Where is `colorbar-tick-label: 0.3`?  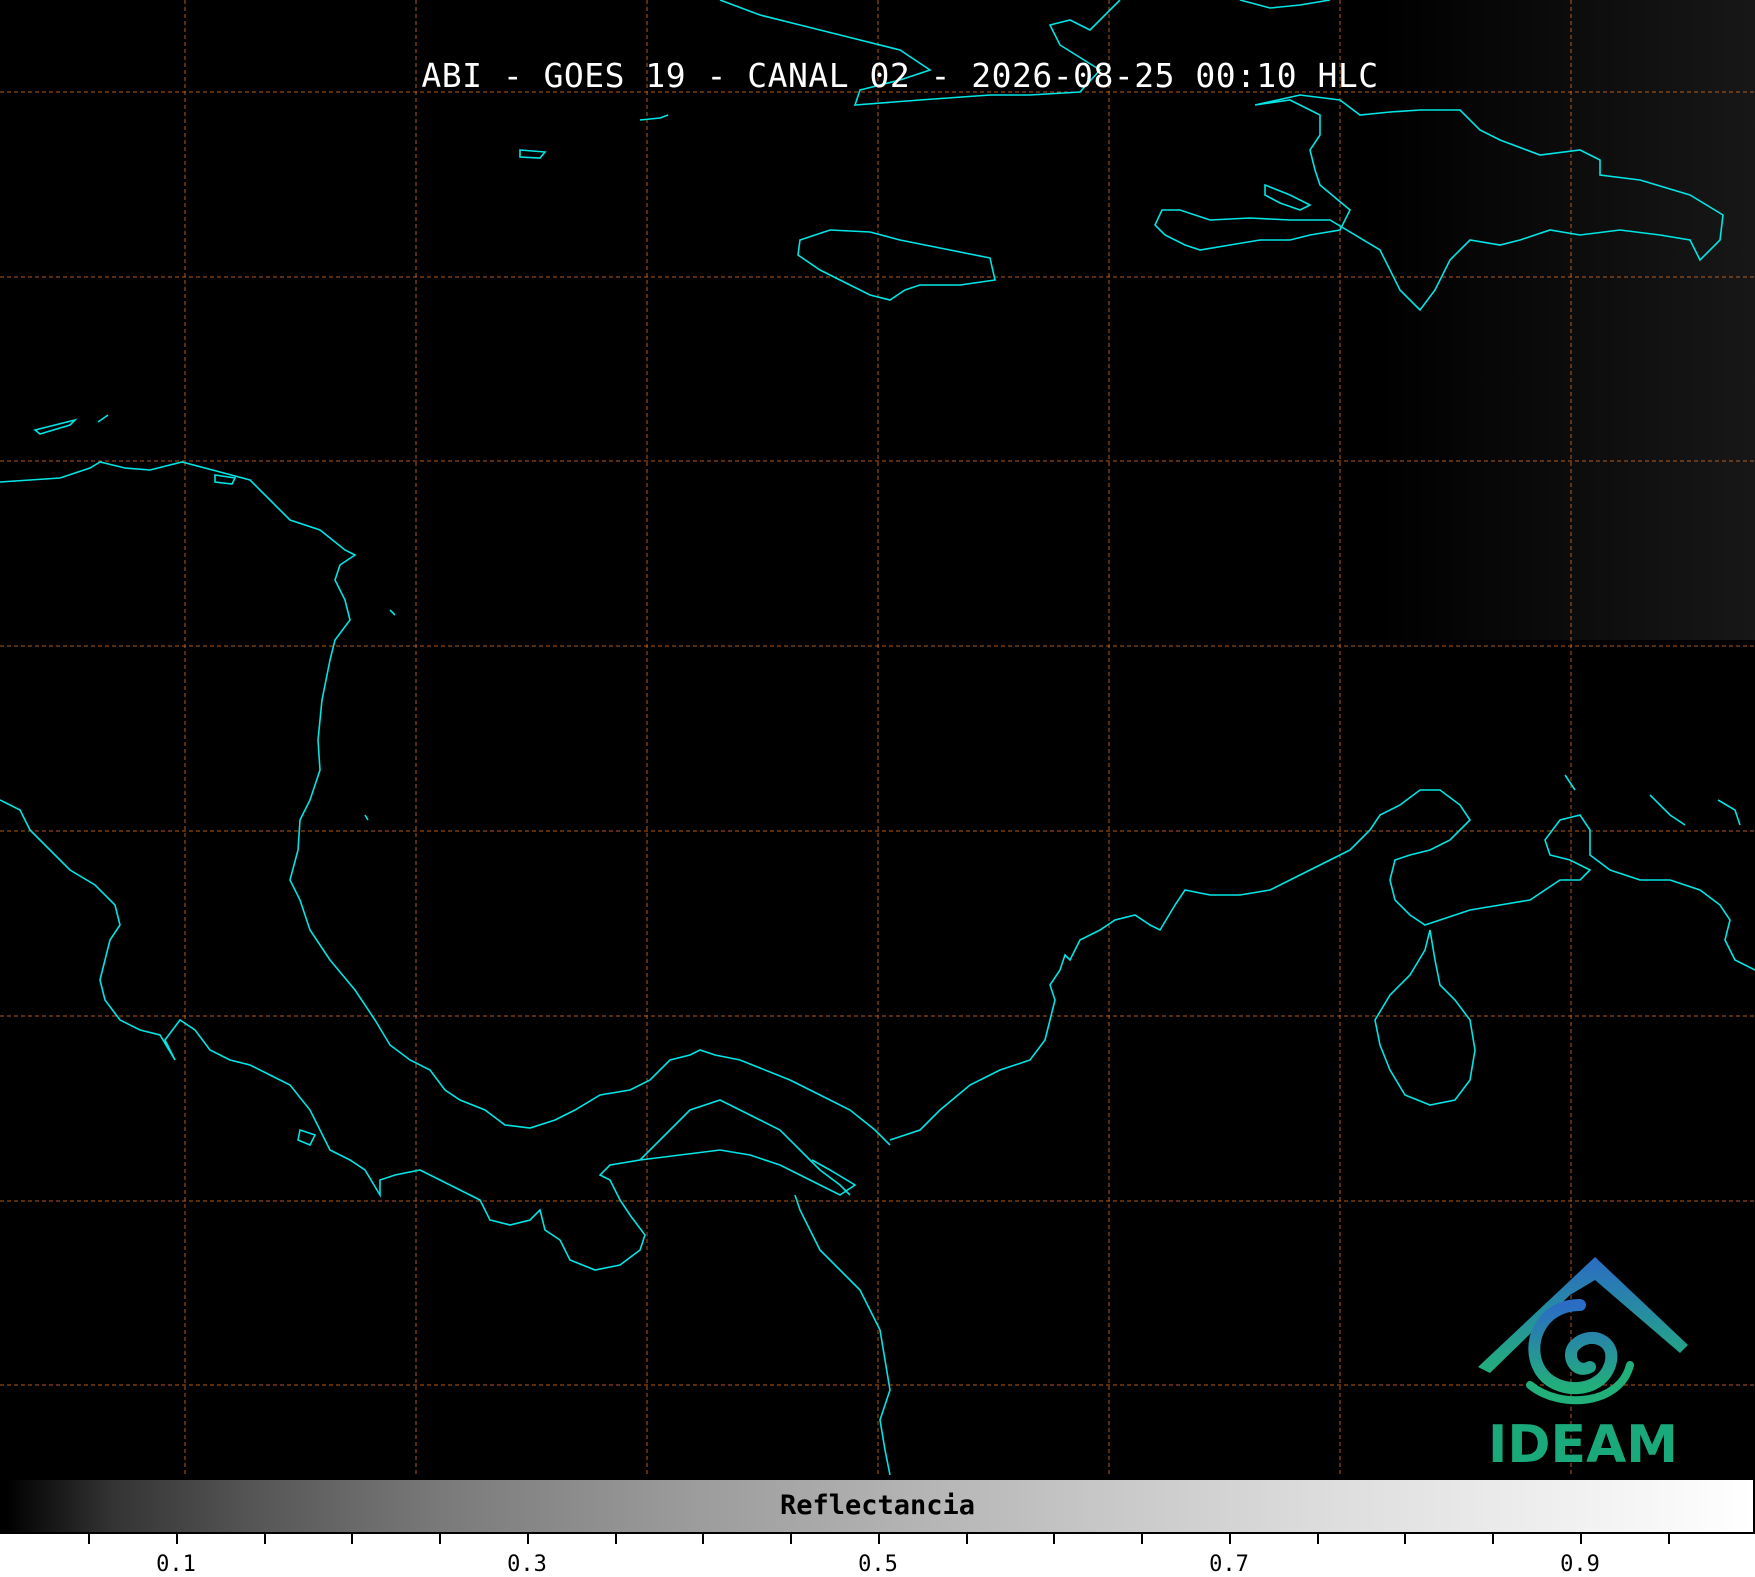
colorbar-tick-label: 0.3 is located at coordinates (527, 1564).